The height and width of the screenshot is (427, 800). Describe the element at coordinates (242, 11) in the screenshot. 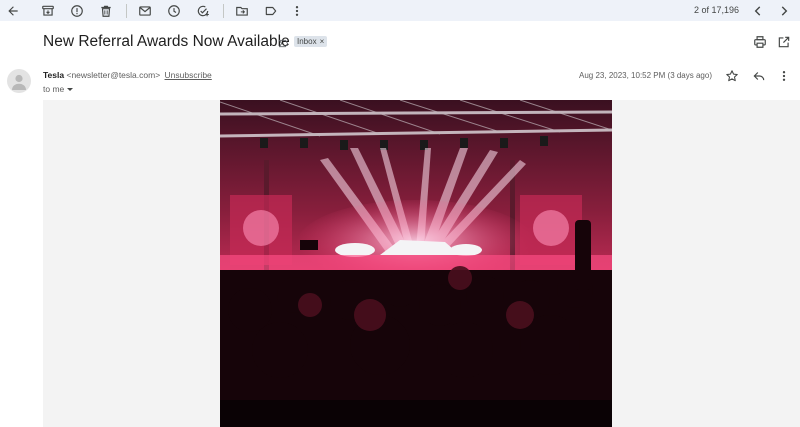

I see `move-to-icon` at that location.